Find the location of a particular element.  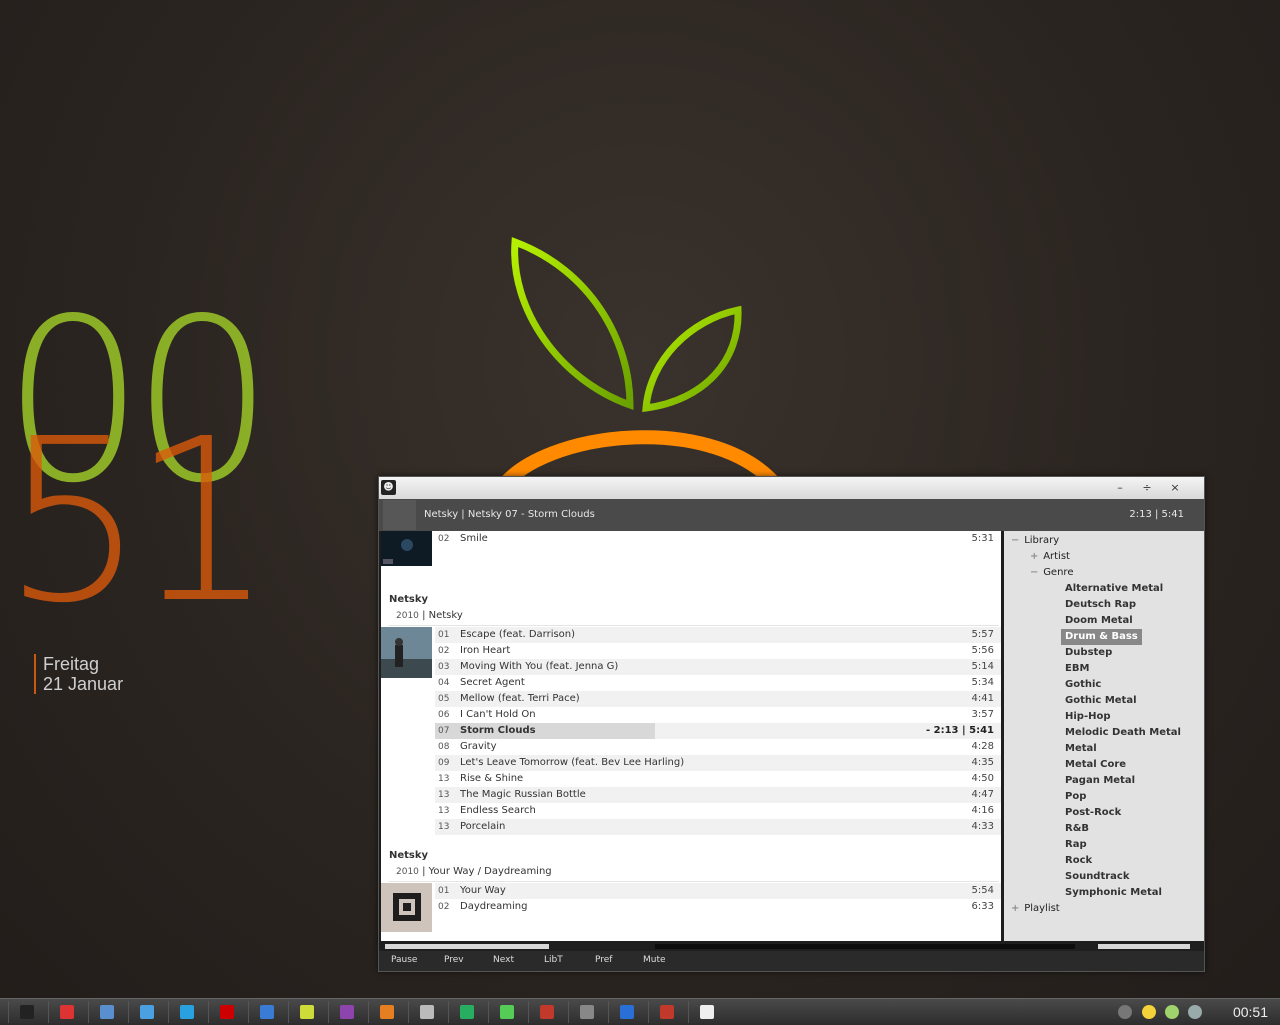

skype-icon is located at coordinates (187, 1012).